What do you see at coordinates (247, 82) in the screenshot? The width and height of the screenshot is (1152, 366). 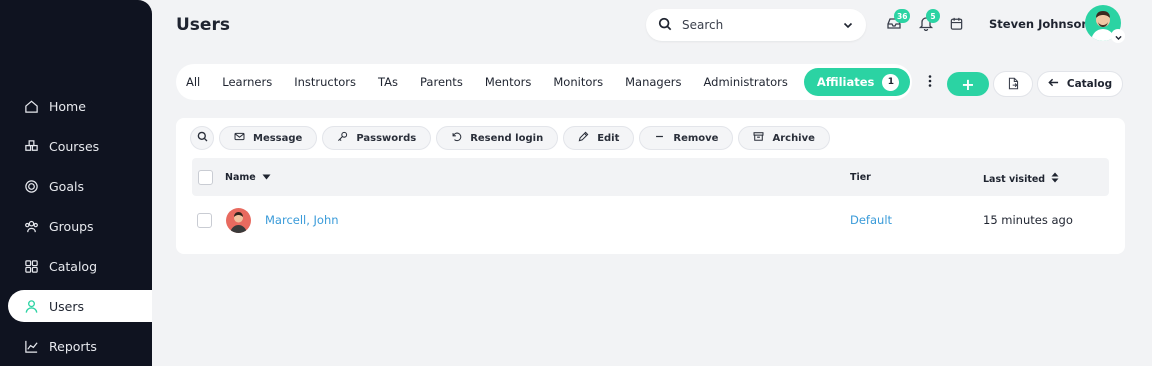 I see `tab-learners: Learners` at bounding box center [247, 82].